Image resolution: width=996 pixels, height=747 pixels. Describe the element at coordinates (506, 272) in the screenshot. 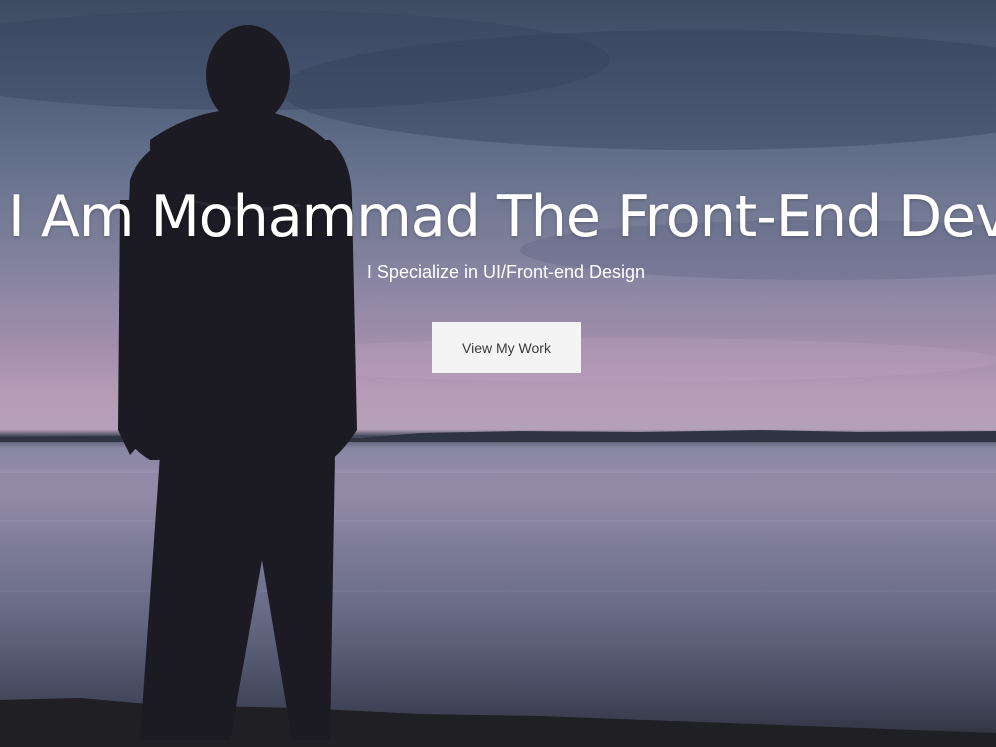

I see `hero-tagline: I Specialize in UI/Front-end Design` at that location.